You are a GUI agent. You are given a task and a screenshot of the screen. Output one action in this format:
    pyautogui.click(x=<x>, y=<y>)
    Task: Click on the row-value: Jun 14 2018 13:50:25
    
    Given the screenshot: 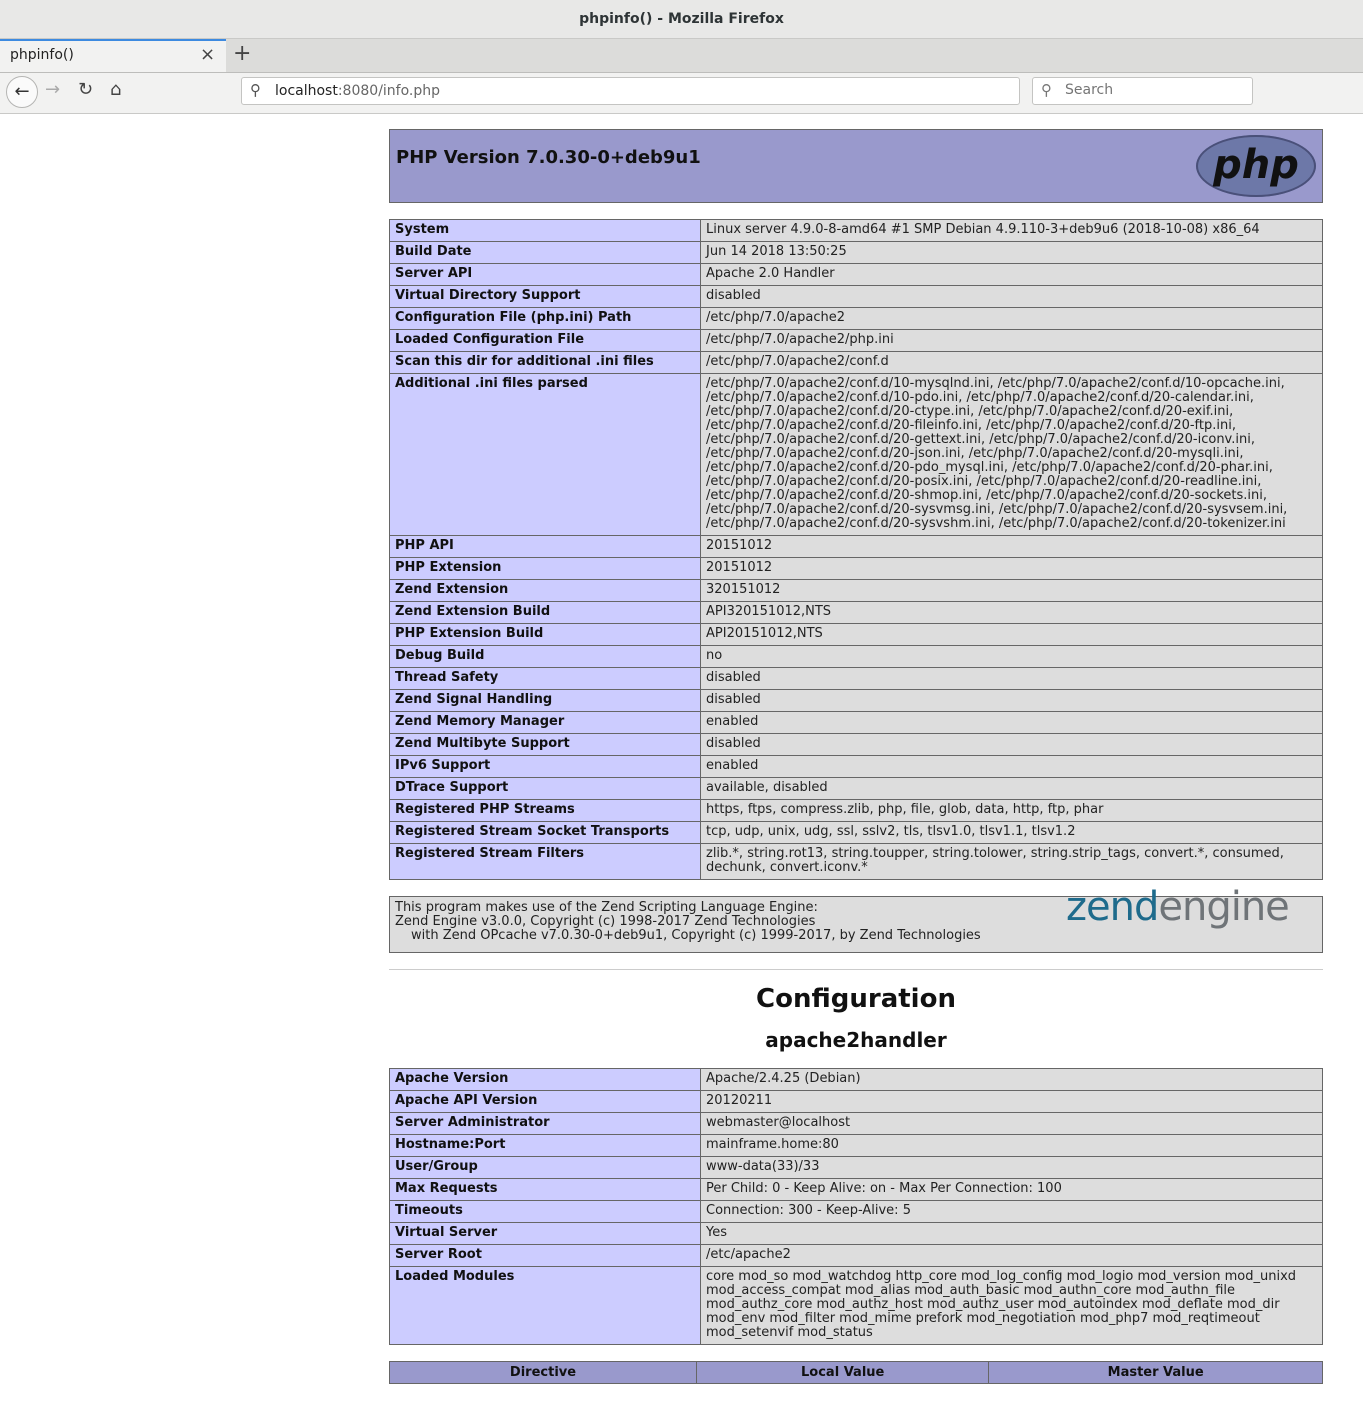 What is the action you would take?
    pyautogui.click(x=1011, y=252)
    